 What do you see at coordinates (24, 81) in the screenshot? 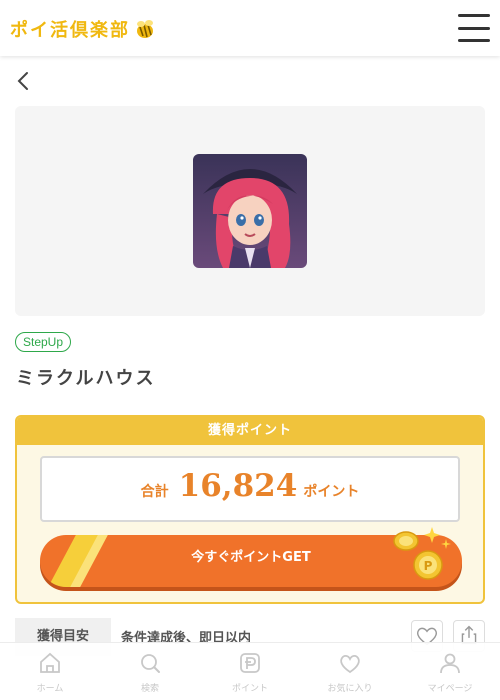
I see `chevron-left-icon` at bounding box center [24, 81].